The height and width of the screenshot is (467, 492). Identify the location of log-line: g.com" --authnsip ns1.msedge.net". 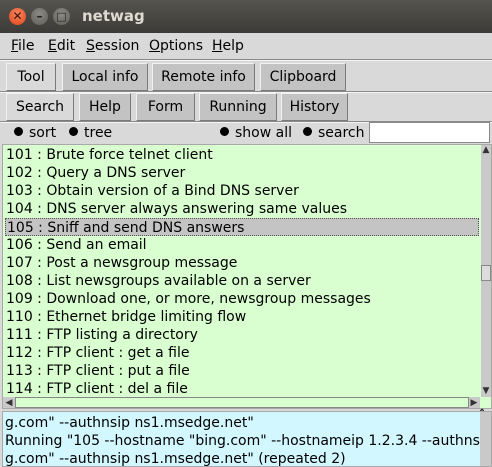
(129, 423).